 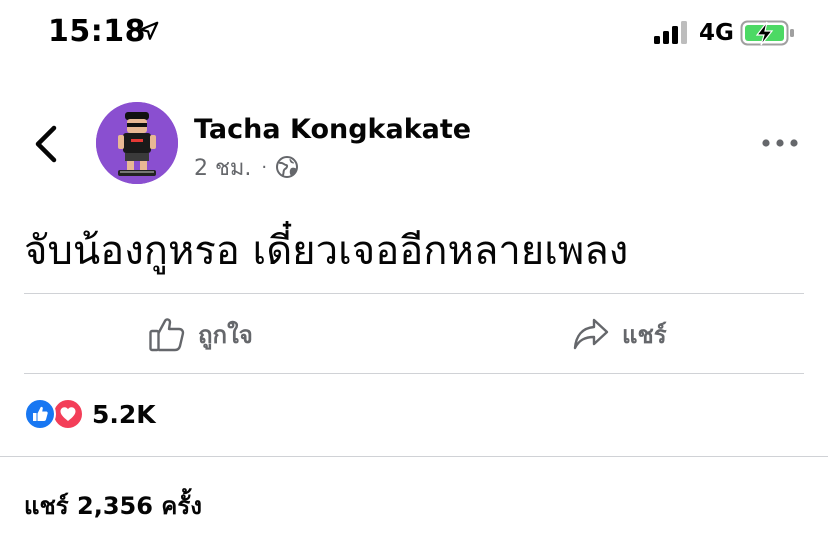 What do you see at coordinates (332, 129) in the screenshot?
I see `author-name: Tacha Kongkakate` at bounding box center [332, 129].